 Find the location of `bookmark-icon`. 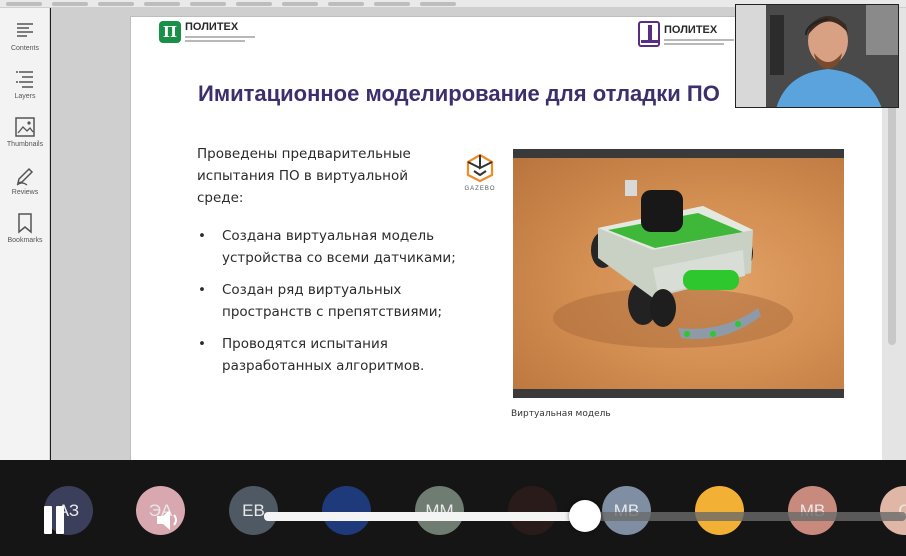

bookmark-icon is located at coordinates (25, 223).